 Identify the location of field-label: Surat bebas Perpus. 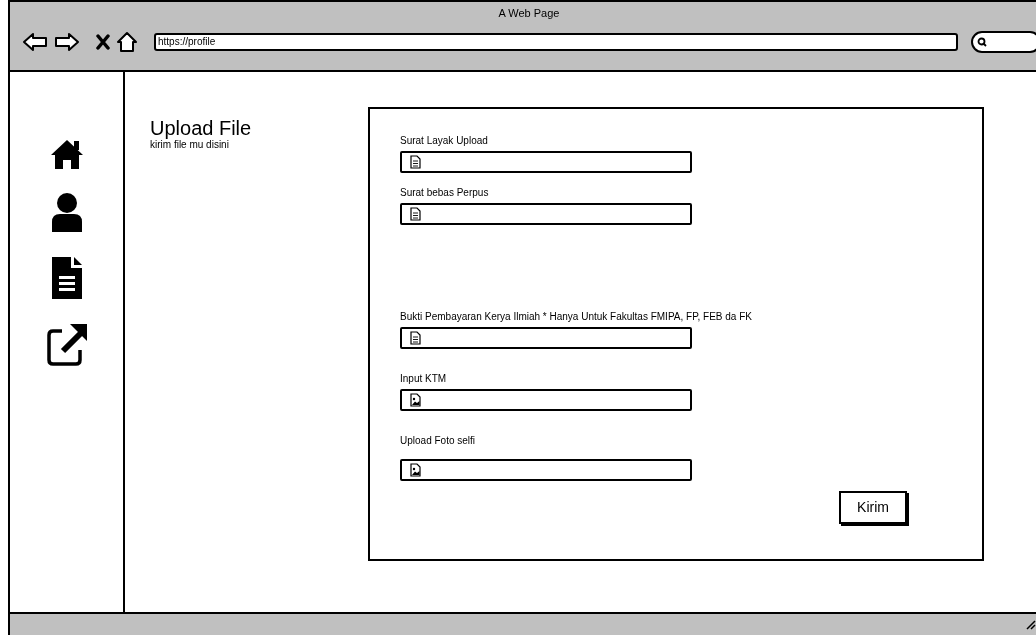
(445, 193).